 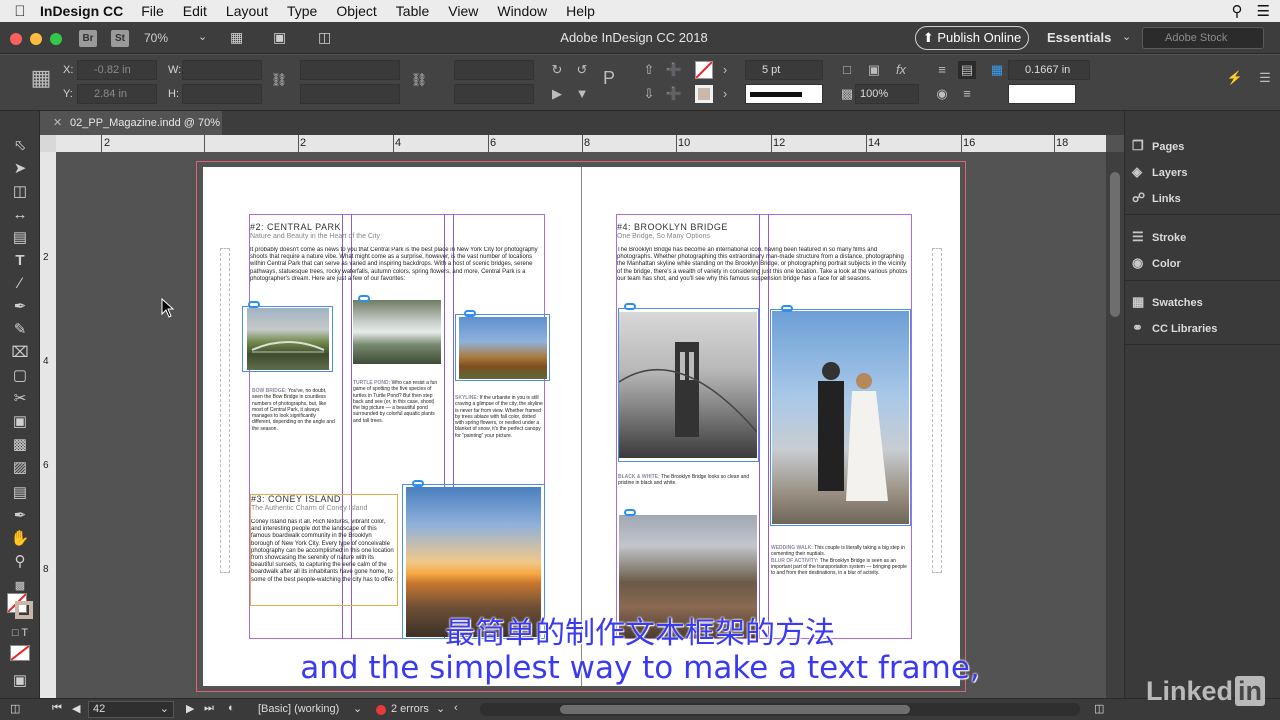 What do you see at coordinates (649, 70) in the screenshot?
I see `select-container-icon: ⇧` at bounding box center [649, 70].